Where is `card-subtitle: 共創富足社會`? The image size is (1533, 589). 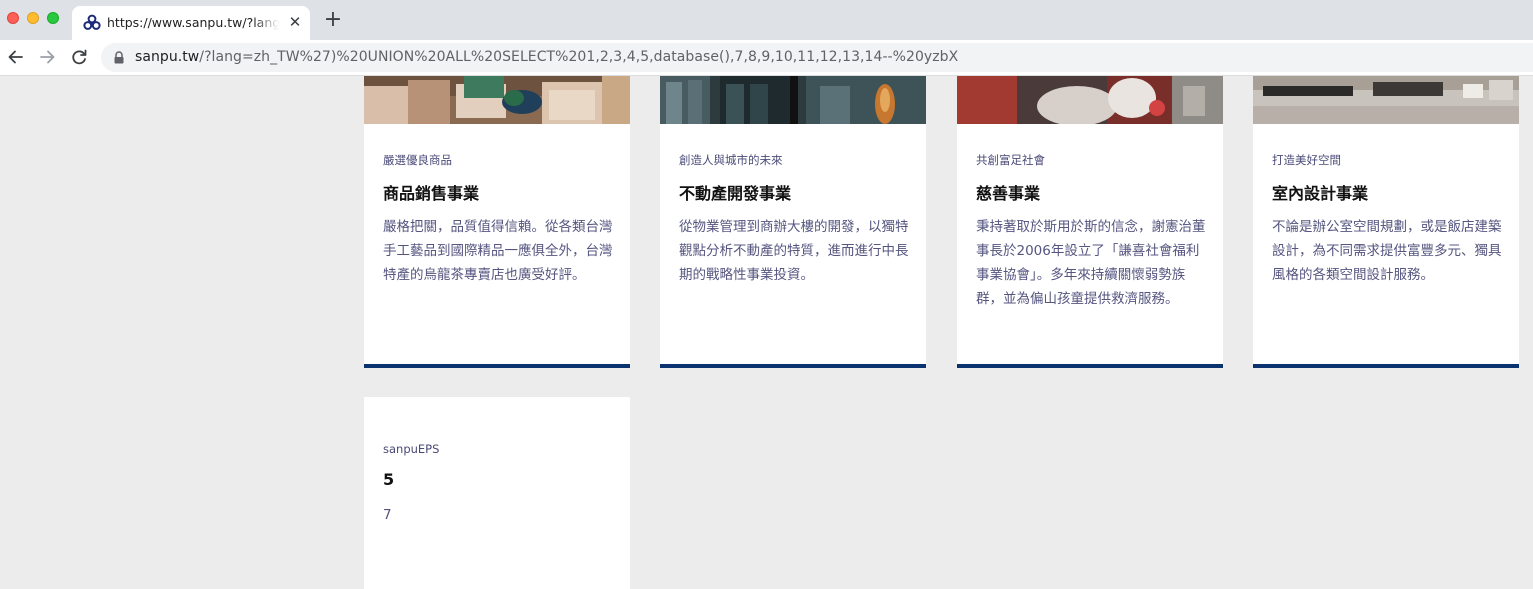
card-subtitle: 共創富足社會 is located at coordinates (1010, 160).